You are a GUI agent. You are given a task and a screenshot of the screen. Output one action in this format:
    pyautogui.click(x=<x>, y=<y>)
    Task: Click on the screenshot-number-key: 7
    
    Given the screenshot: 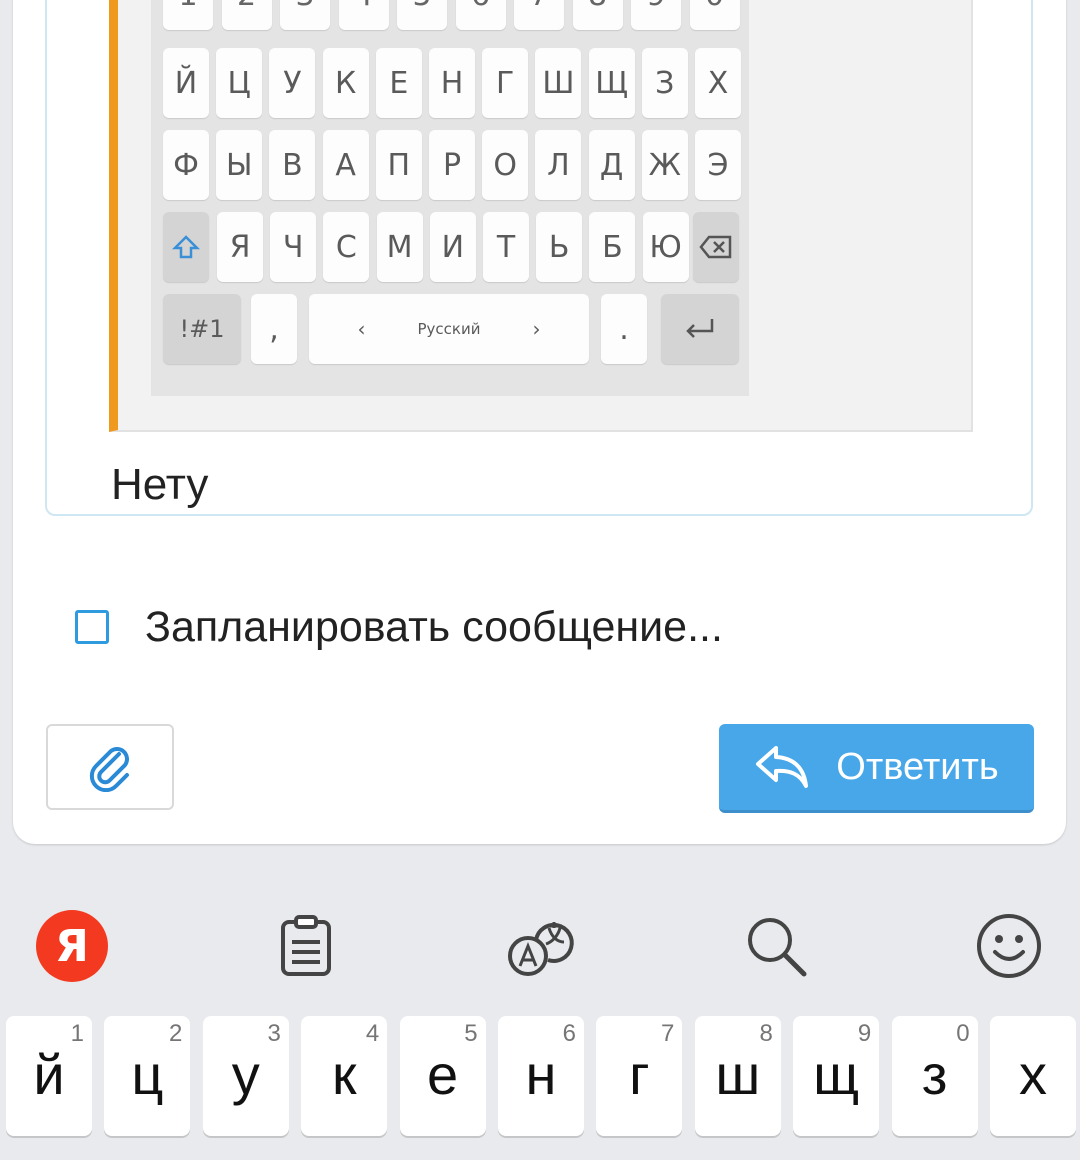 What is the action you would take?
    pyautogui.click(x=539, y=15)
    